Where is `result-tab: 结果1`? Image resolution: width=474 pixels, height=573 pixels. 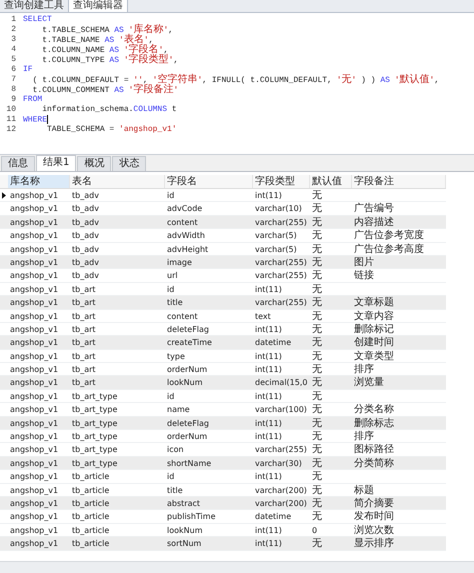
result-tab: 结果1 is located at coordinates (56, 163).